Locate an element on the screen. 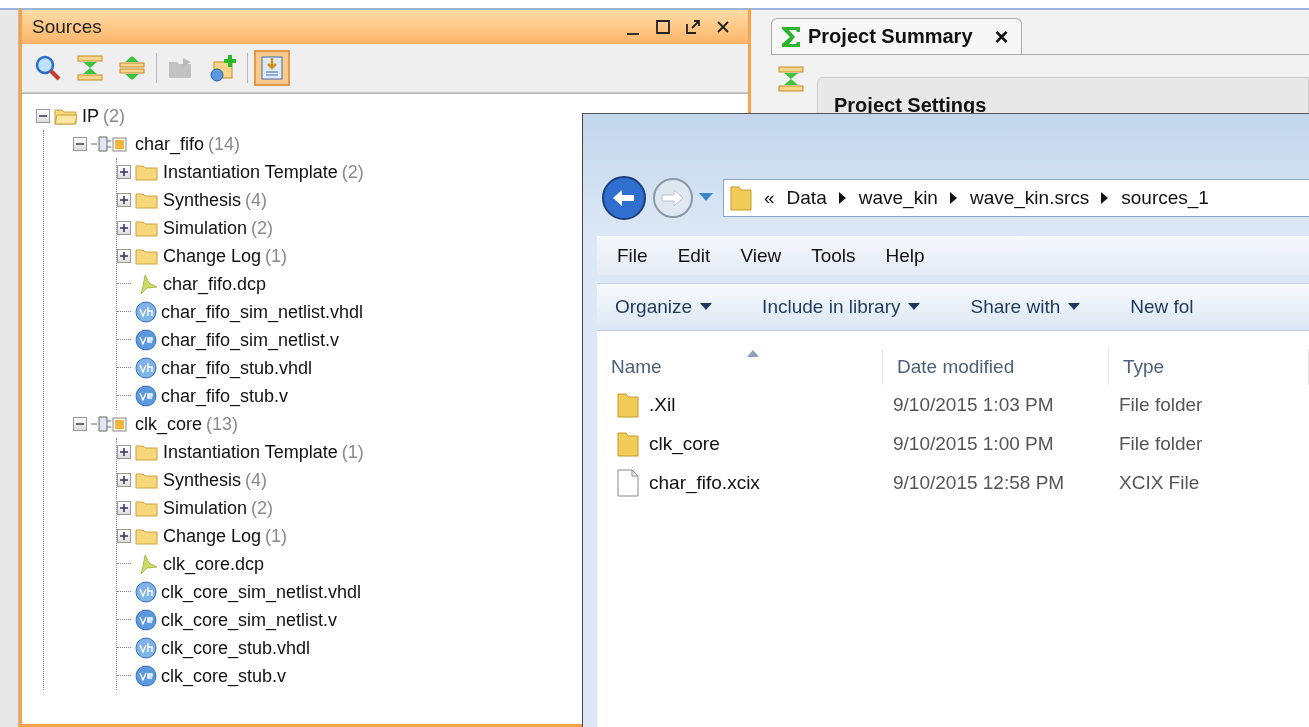 The height and width of the screenshot is (727, 1309). menu-item: Help is located at coordinates (905, 256).